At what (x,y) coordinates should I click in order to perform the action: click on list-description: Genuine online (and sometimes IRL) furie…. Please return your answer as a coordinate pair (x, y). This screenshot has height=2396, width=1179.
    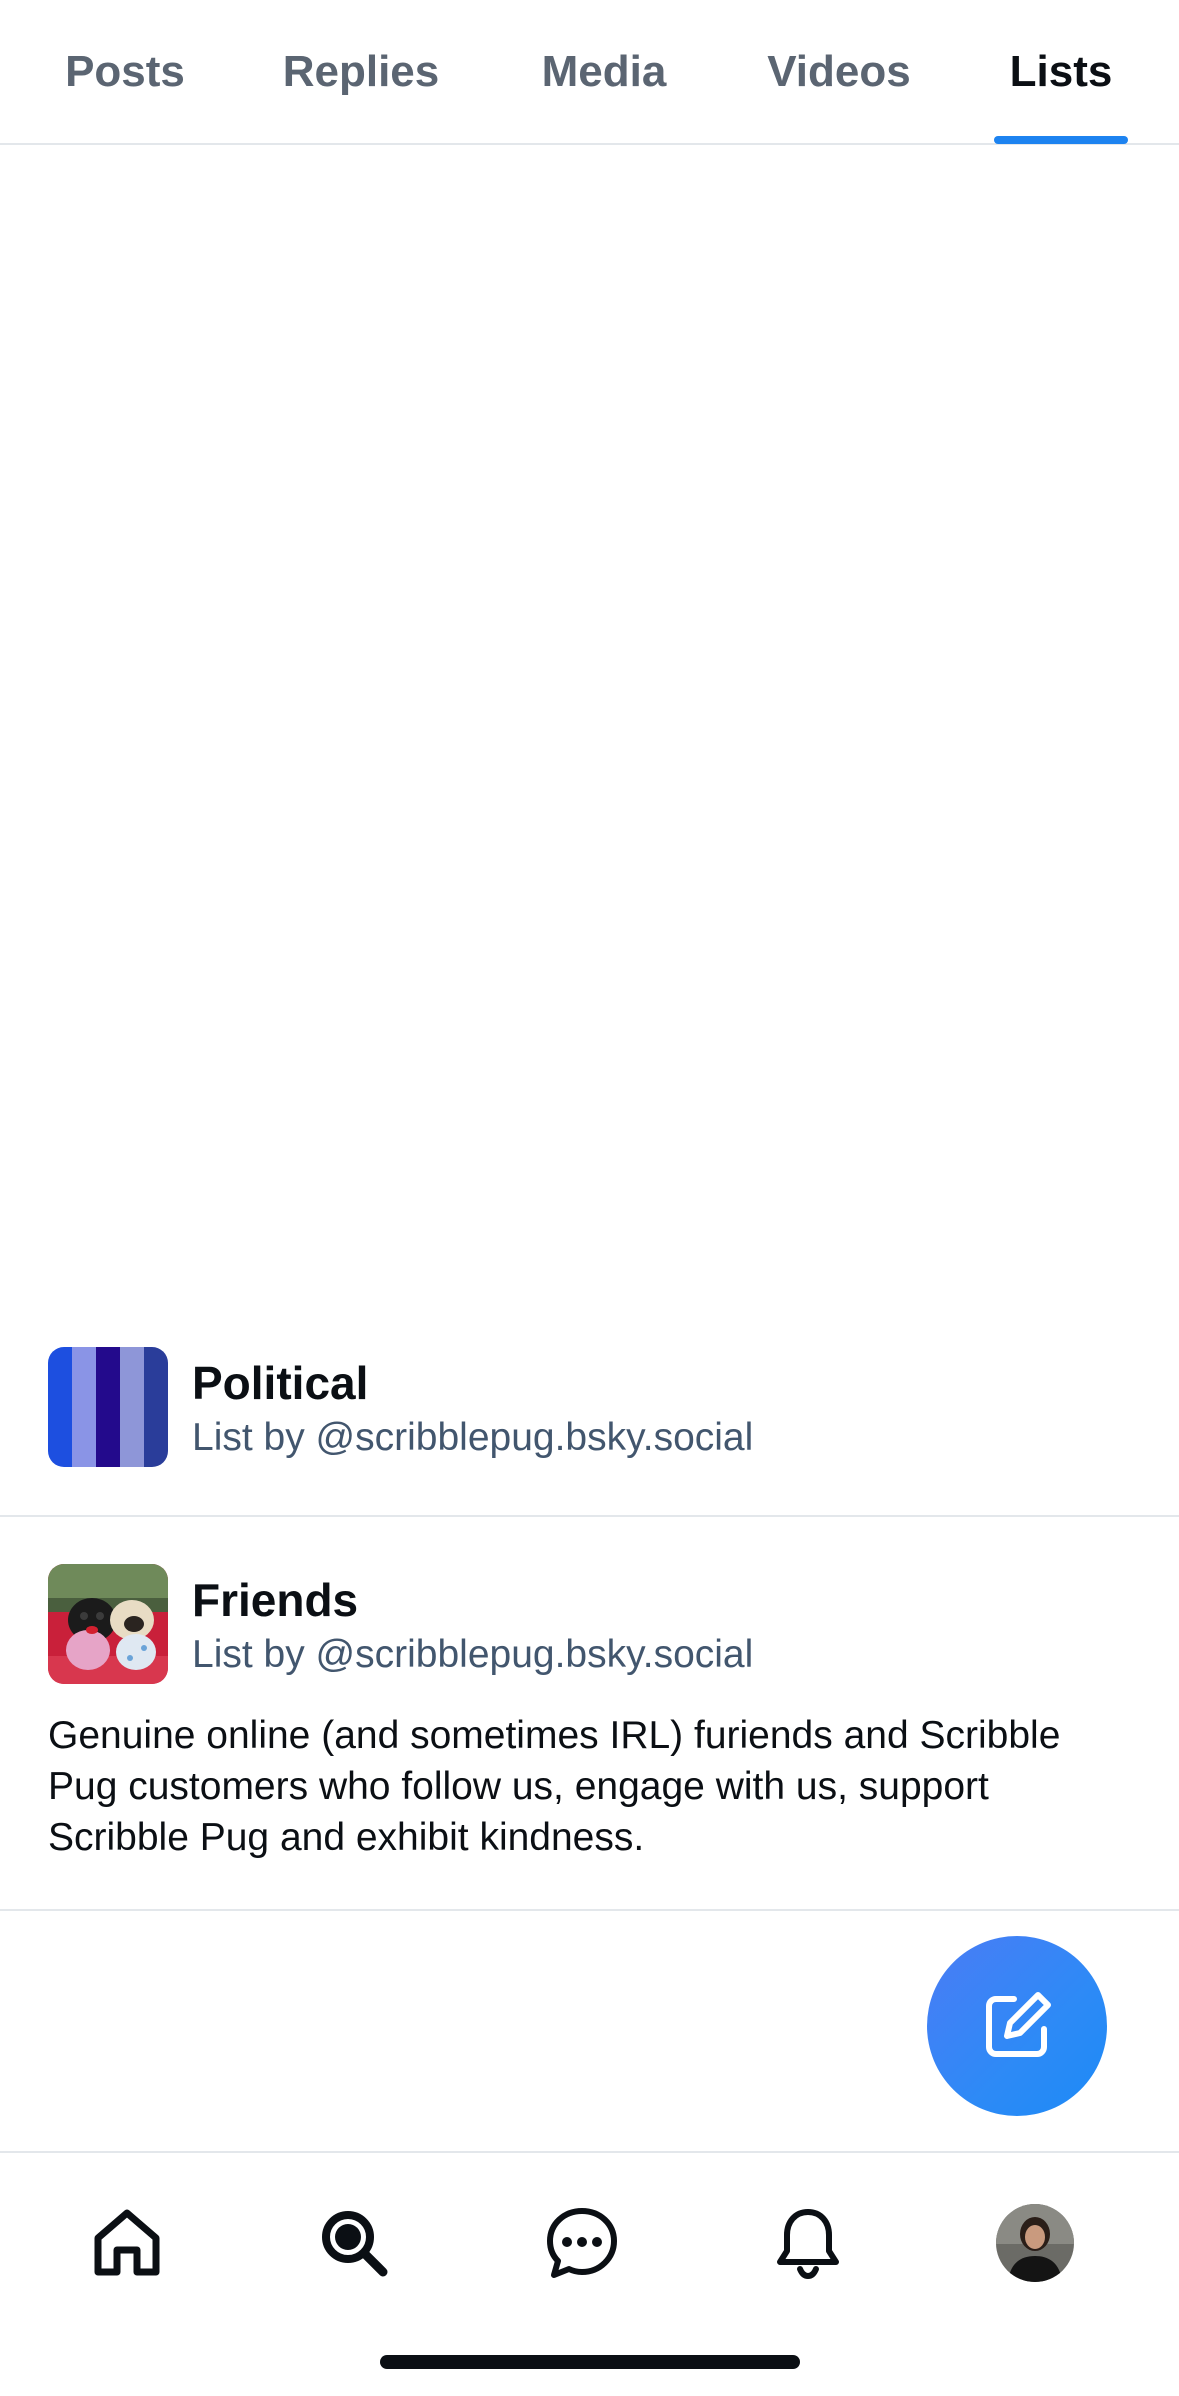
    Looking at the image, I should click on (554, 1786).